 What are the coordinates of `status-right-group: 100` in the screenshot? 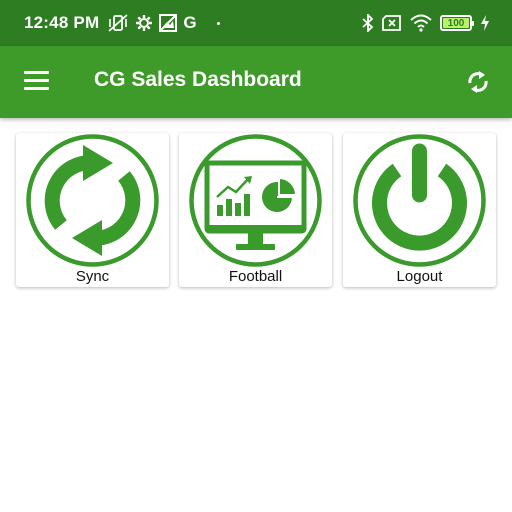 It's located at (426, 23).